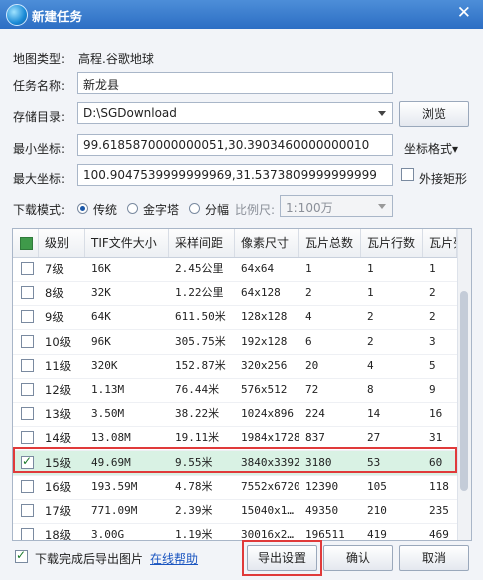 This screenshot has height=580, width=483. Describe the element at coordinates (407, 174) in the screenshot. I see `outer-rect-checkbox` at that location.